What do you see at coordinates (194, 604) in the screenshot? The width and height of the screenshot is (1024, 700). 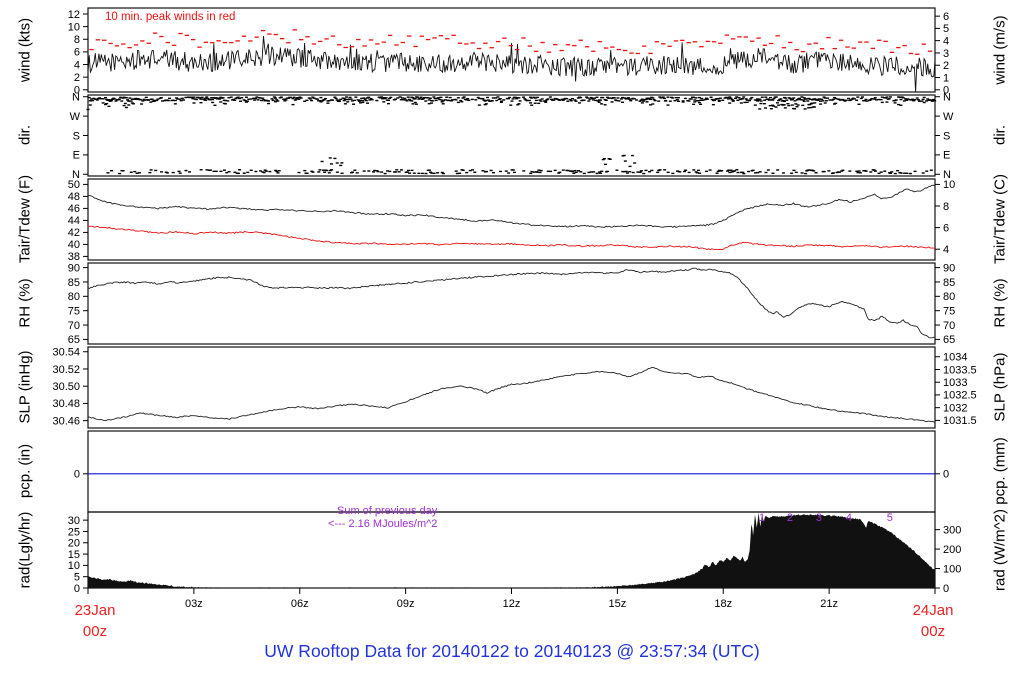 I see `svg-text: 03z` at bounding box center [194, 604].